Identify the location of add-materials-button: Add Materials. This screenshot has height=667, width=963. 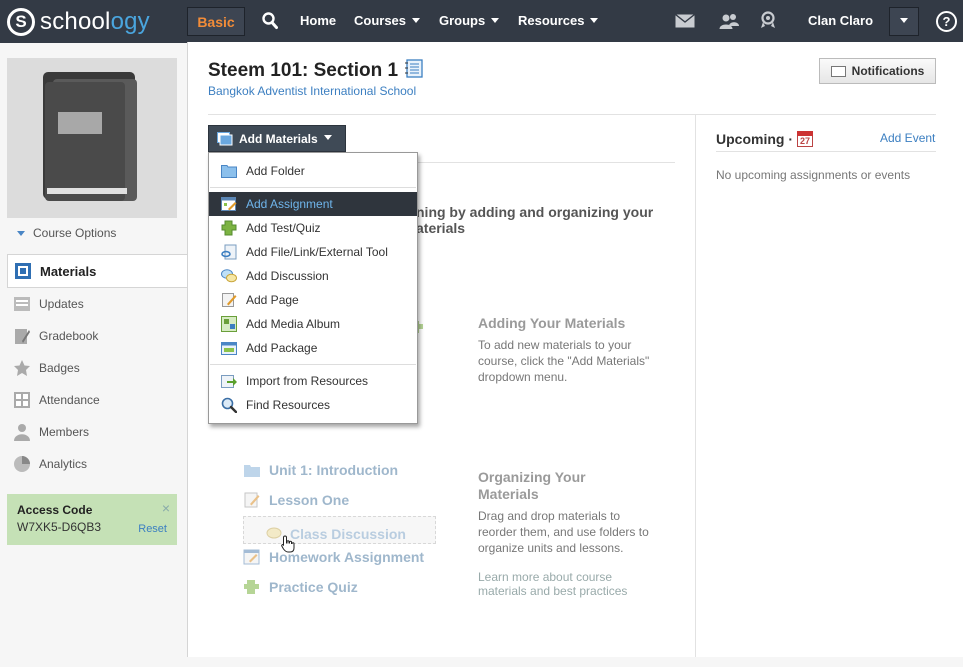
(277, 138).